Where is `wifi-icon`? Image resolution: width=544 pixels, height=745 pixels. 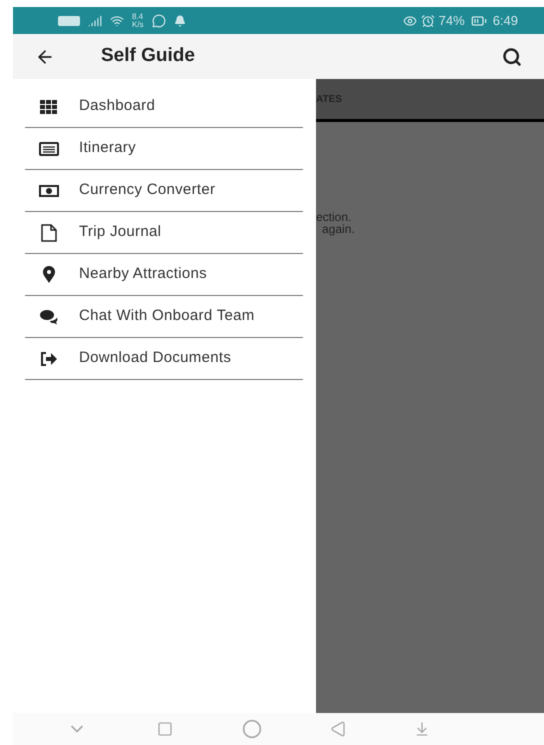
wifi-icon is located at coordinates (117, 21).